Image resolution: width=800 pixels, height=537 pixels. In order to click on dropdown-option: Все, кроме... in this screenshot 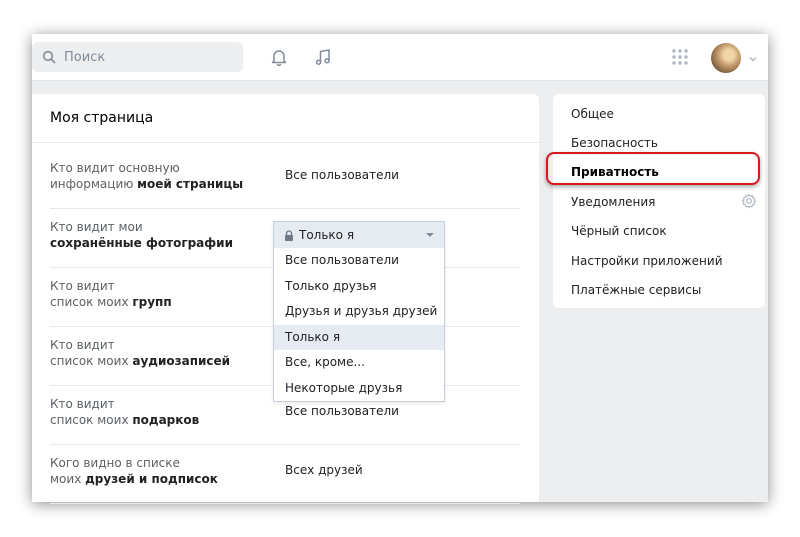, I will do `click(359, 363)`.